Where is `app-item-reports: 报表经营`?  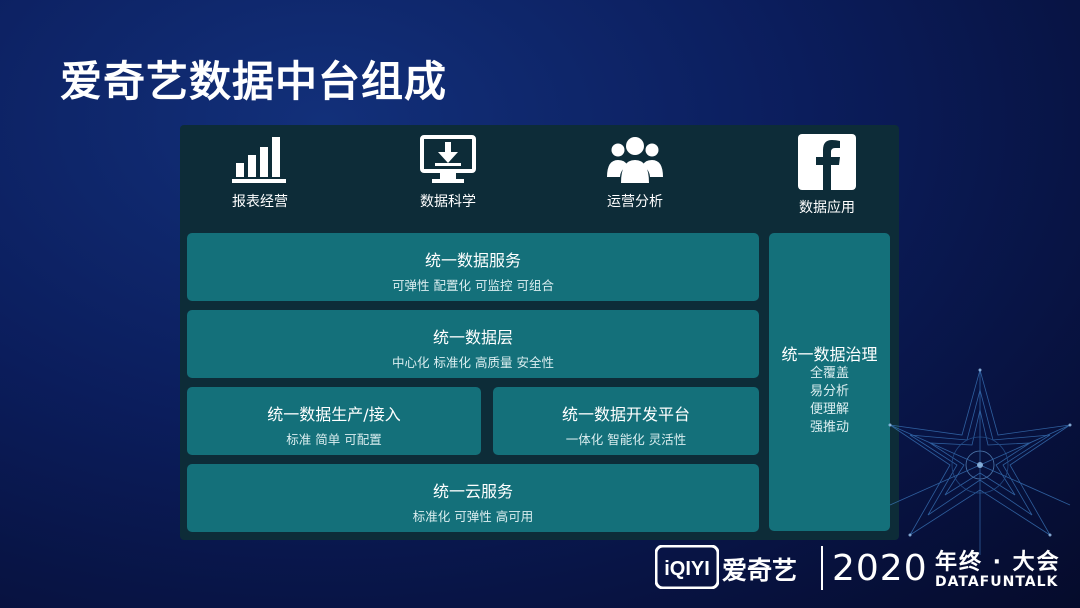 app-item-reports: 报表经营 is located at coordinates (260, 172).